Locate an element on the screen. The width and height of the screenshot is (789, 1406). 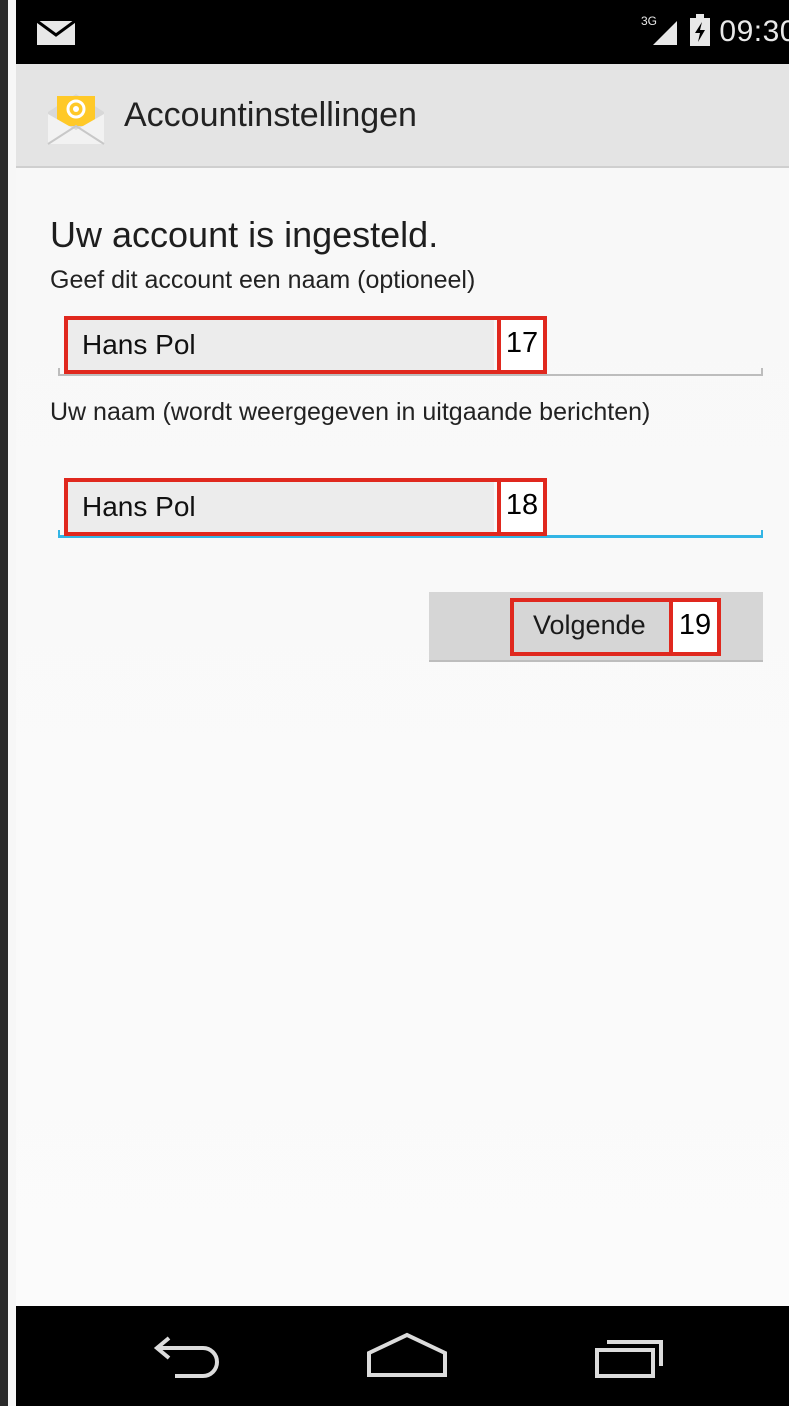
status-time: 09:30 is located at coordinates (754, 31).